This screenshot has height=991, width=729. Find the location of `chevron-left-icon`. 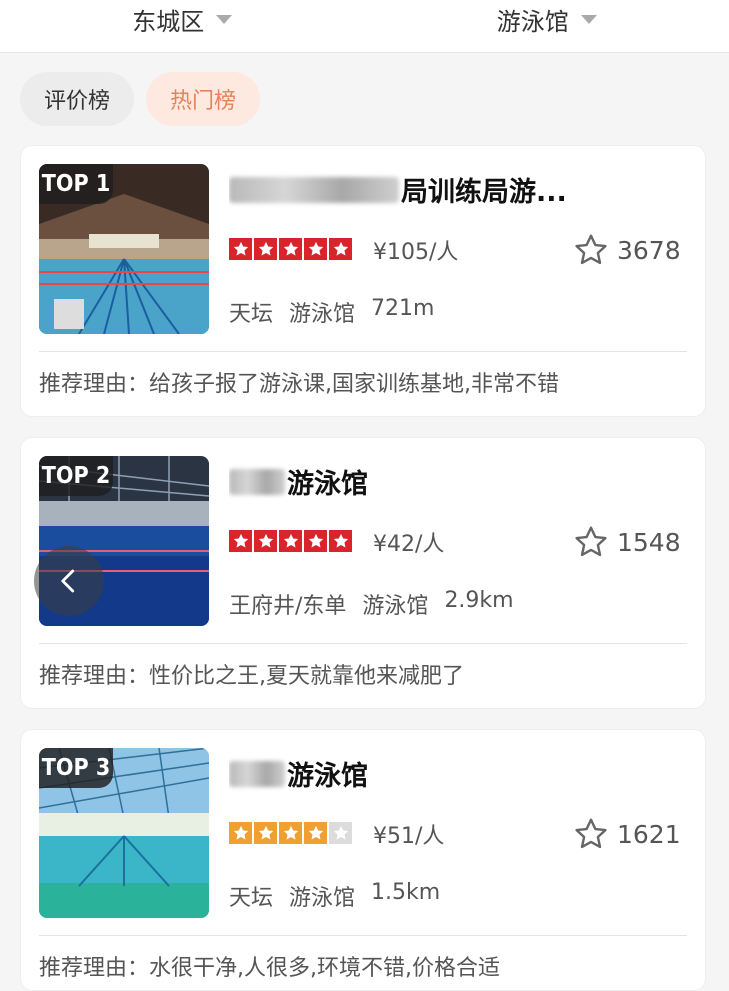

chevron-left-icon is located at coordinates (69, 581).